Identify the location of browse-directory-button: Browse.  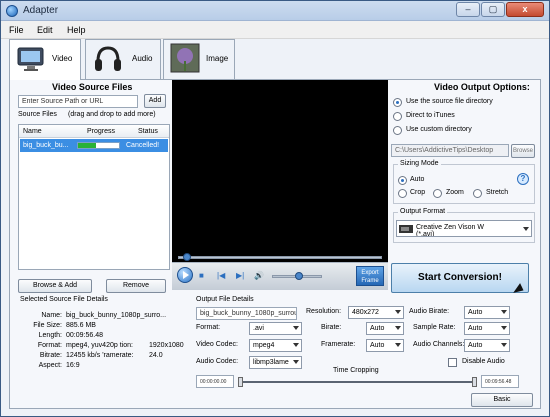
(523, 151).